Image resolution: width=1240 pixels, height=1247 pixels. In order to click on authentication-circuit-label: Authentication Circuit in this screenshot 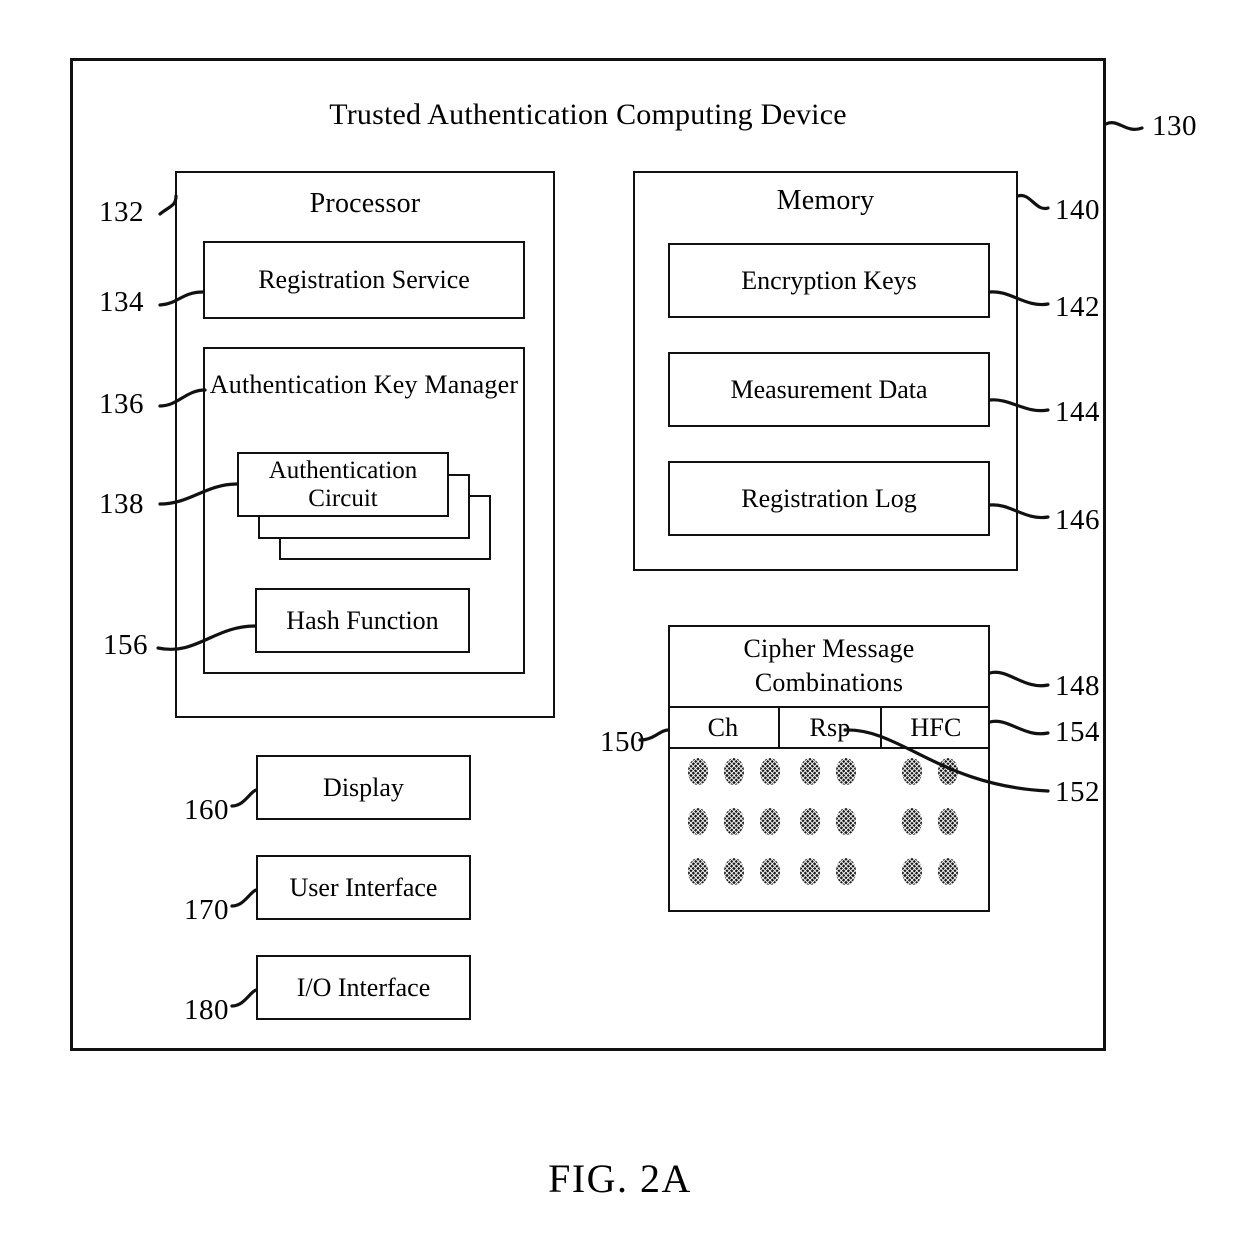, I will do `click(343, 484)`.